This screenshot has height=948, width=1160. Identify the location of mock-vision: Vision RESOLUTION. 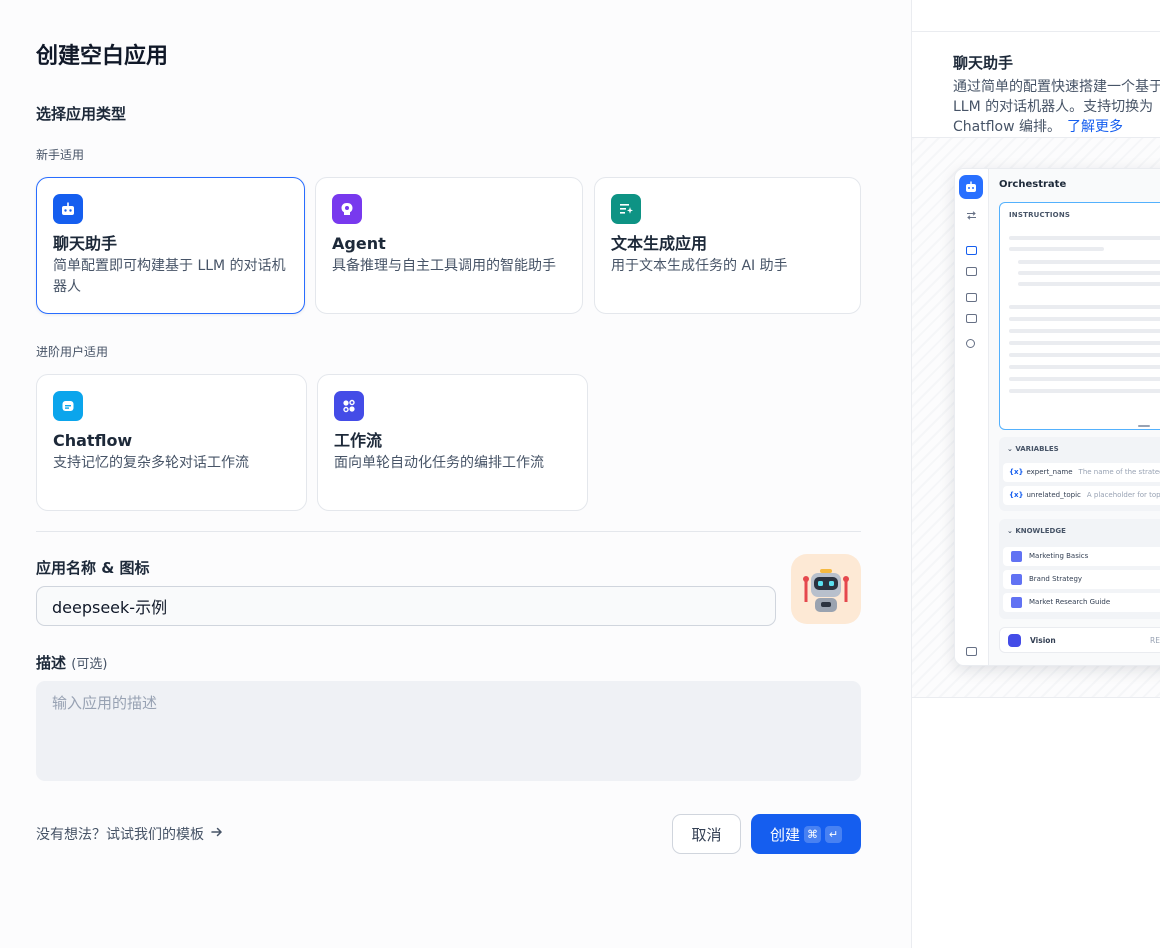
(1079, 640).